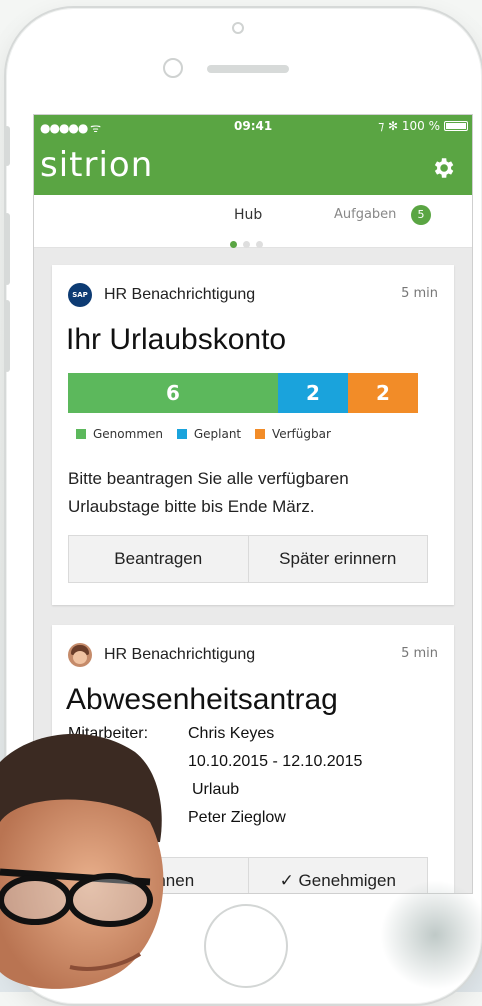 Image resolution: width=482 pixels, height=1006 pixels. What do you see at coordinates (456, 126) in the screenshot?
I see `battery-icon` at bounding box center [456, 126].